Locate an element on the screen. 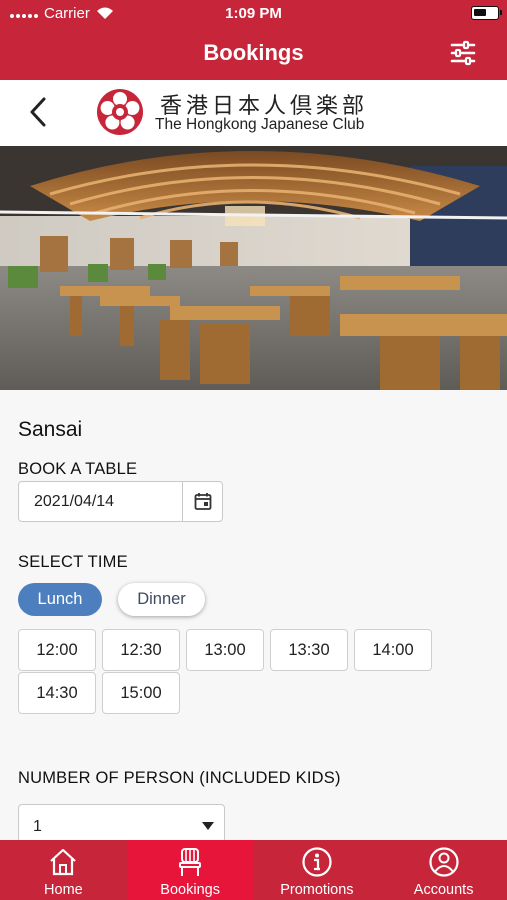  meal-lunch-button: Lunch is located at coordinates (60, 599).